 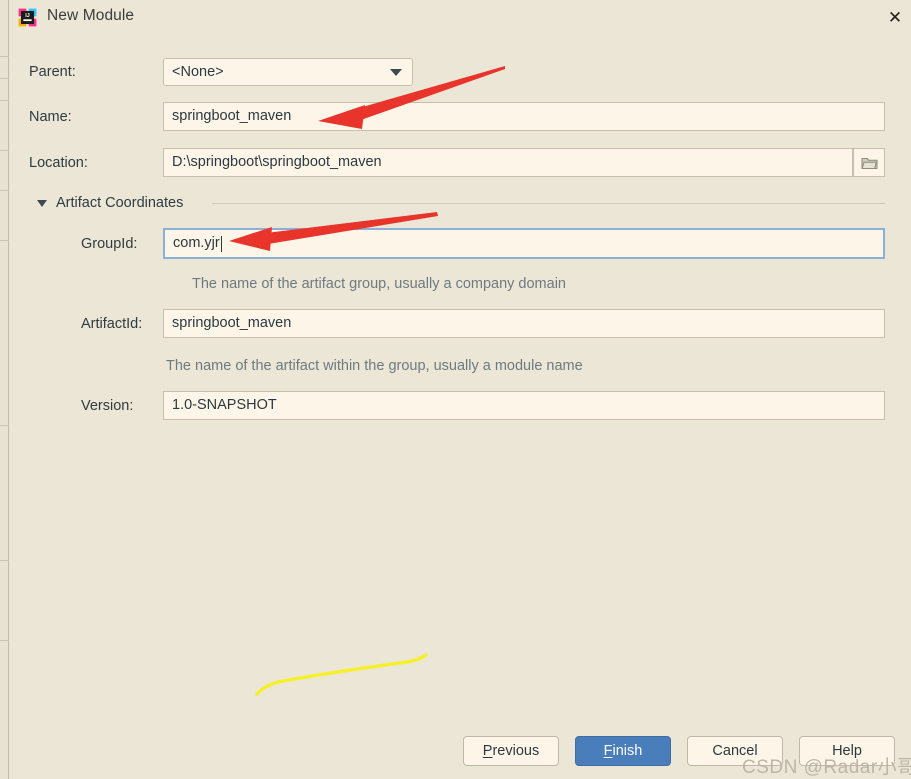 What do you see at coordinates (516, 751) in the screenshot?
I see `previous-rest: revious` at bounding box center [516, 751].